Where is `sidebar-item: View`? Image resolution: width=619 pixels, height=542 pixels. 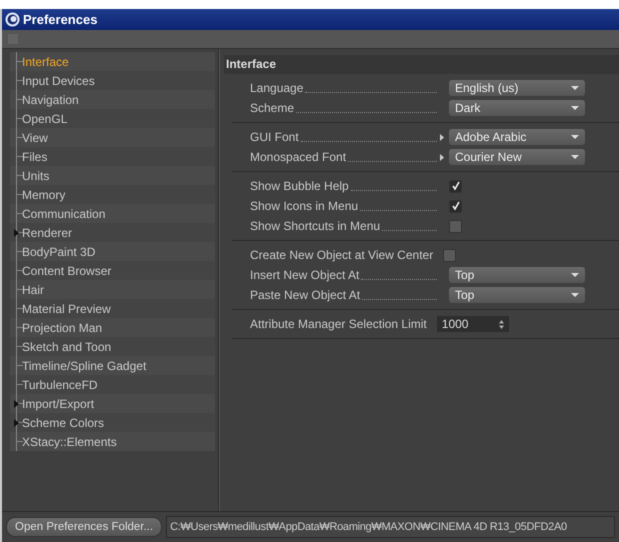
sidebar-item: View is located at coordinates (35, 137).